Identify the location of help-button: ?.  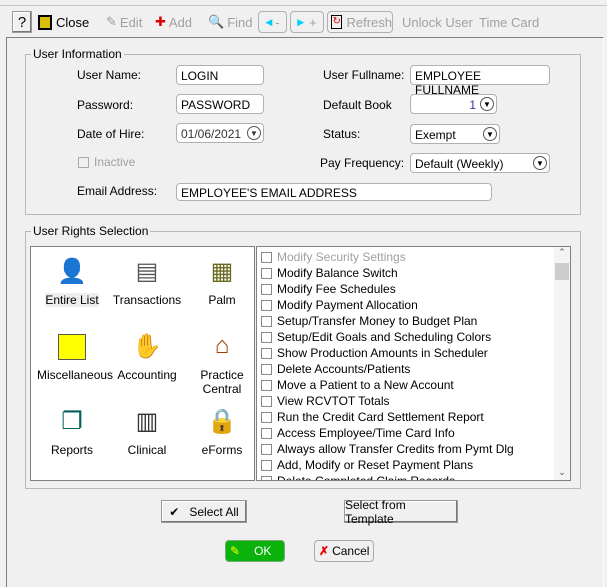
(22, 22).